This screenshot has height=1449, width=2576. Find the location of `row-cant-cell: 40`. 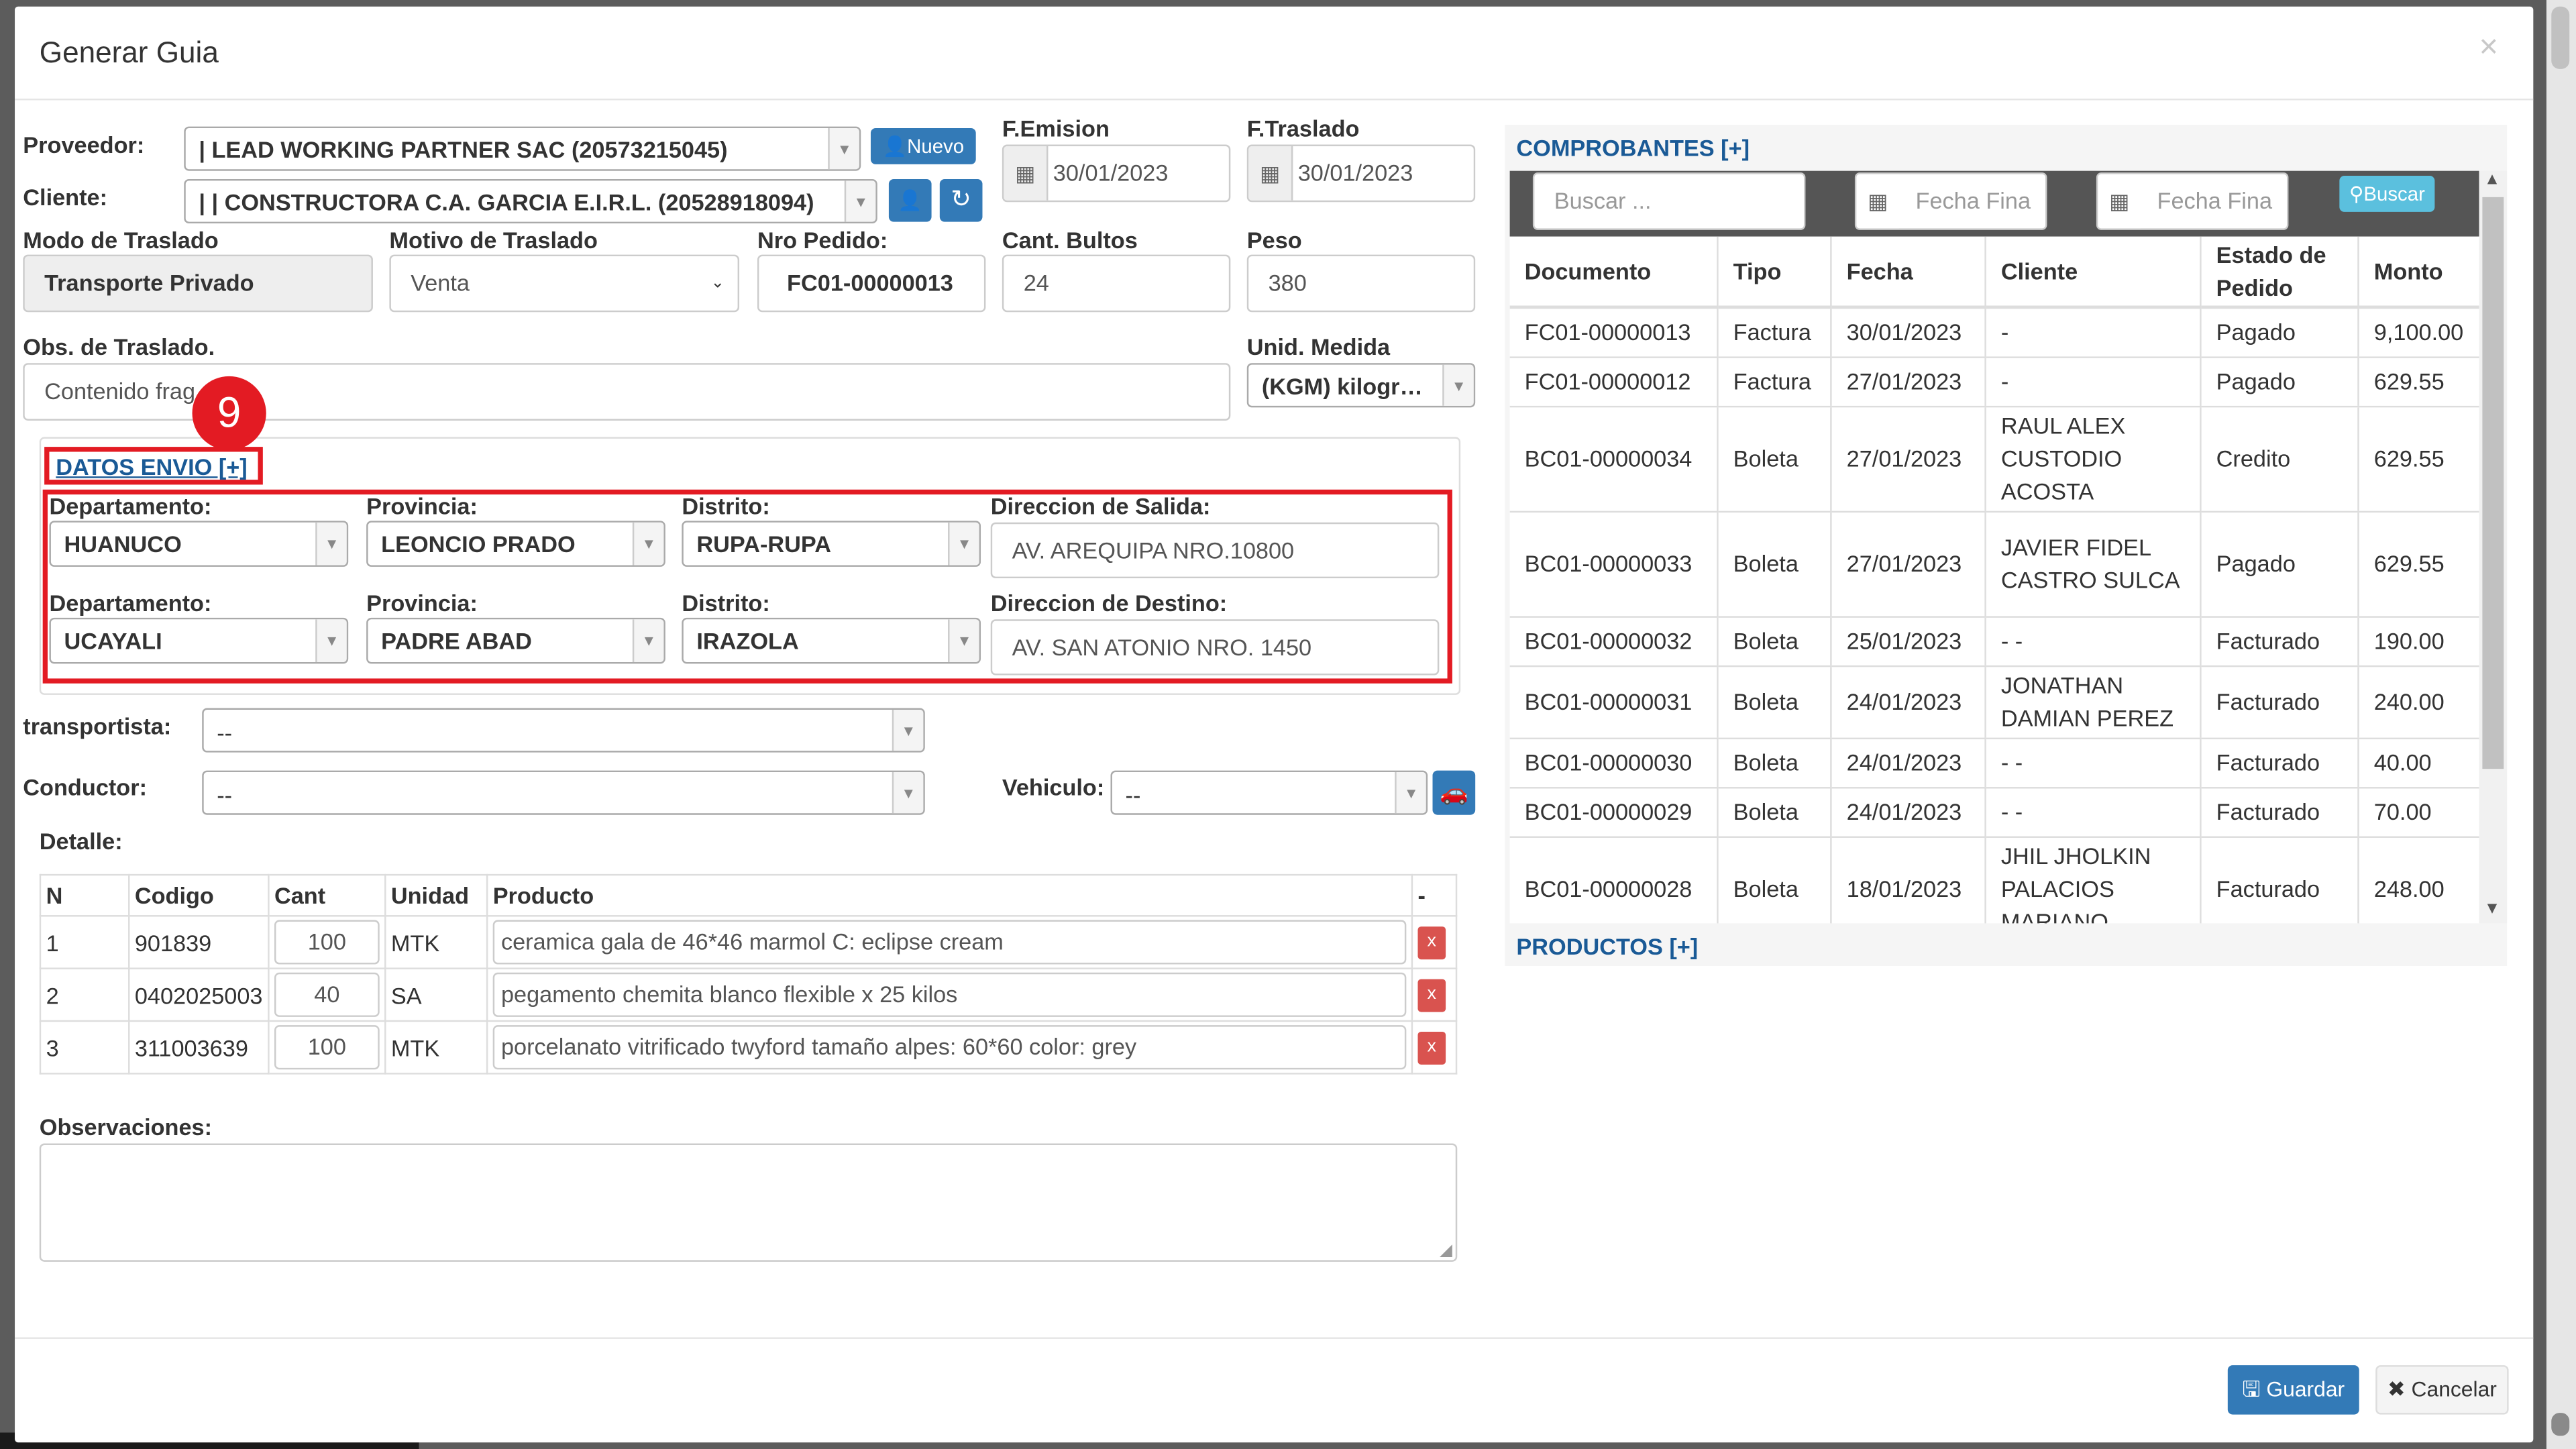

row-cant-cell: 40 is located at coordinates (327, 994).